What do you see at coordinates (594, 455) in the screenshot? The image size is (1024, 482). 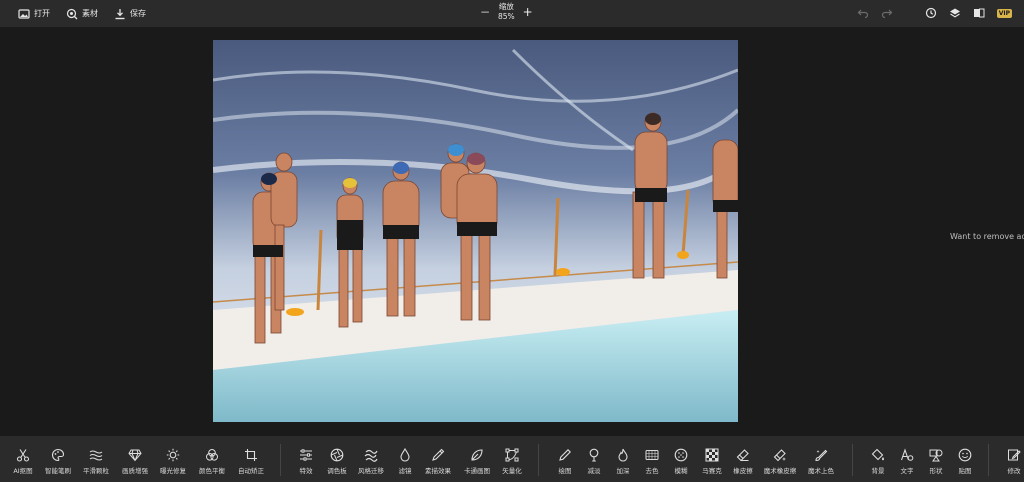 I see `dodge-icon` at bounding box center [594, 455].